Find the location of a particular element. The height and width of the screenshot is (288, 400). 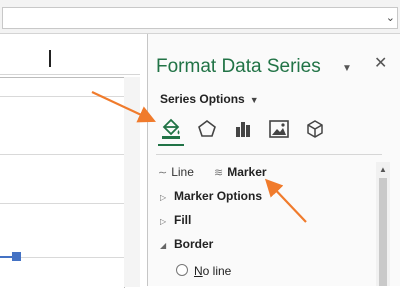

radio-label-underlined: N is located at coordinates (198, 271).